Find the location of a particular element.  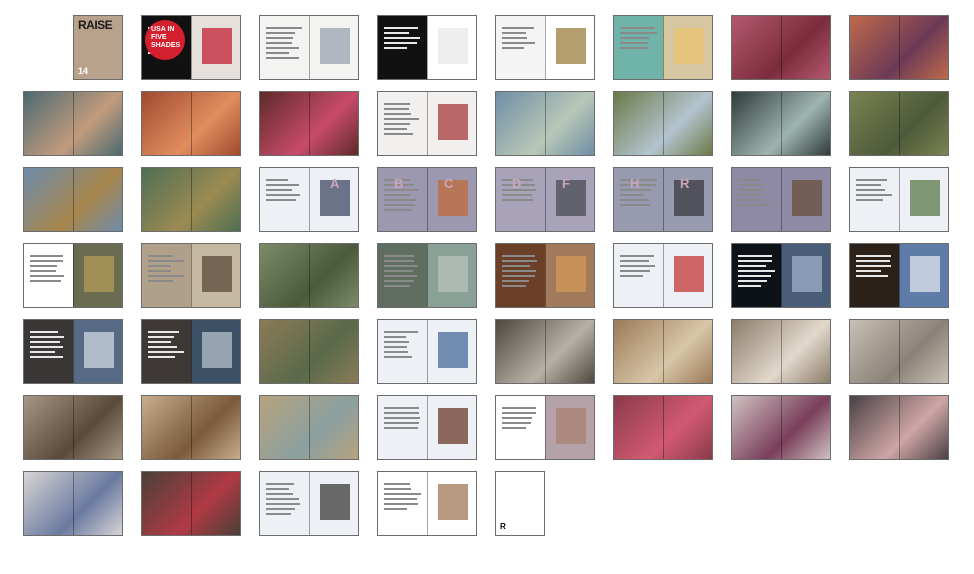

page-thumbnail: BC is located at coordinates (427, 199).